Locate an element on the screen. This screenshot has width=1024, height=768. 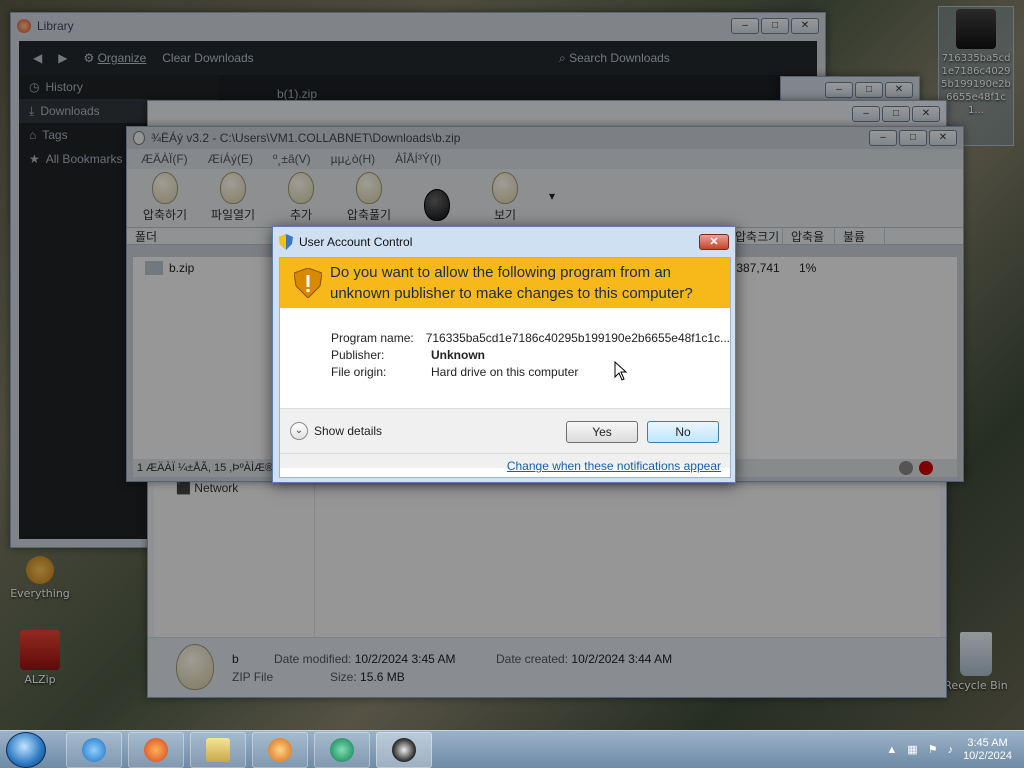
mouse-cursor-icon is located at coordinates (621, 371).